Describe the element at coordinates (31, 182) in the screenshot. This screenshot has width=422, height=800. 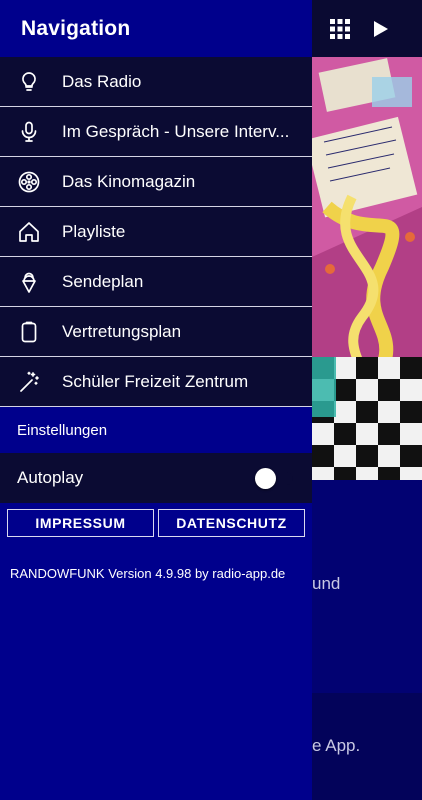
I see `film-reel-icon` at that location.